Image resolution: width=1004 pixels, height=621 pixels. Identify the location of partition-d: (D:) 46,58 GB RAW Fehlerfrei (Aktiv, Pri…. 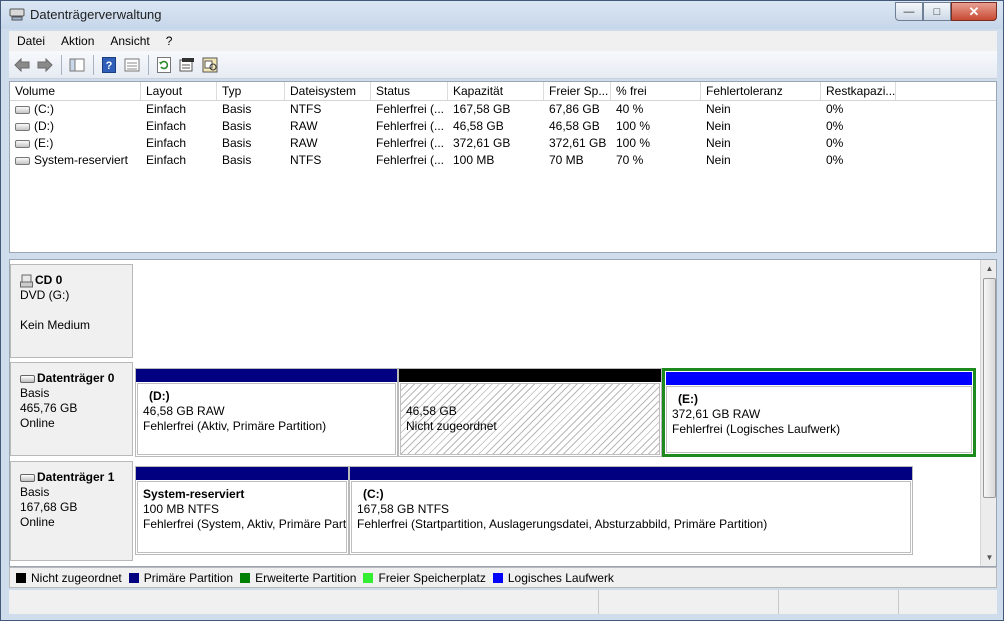
(266, 412).